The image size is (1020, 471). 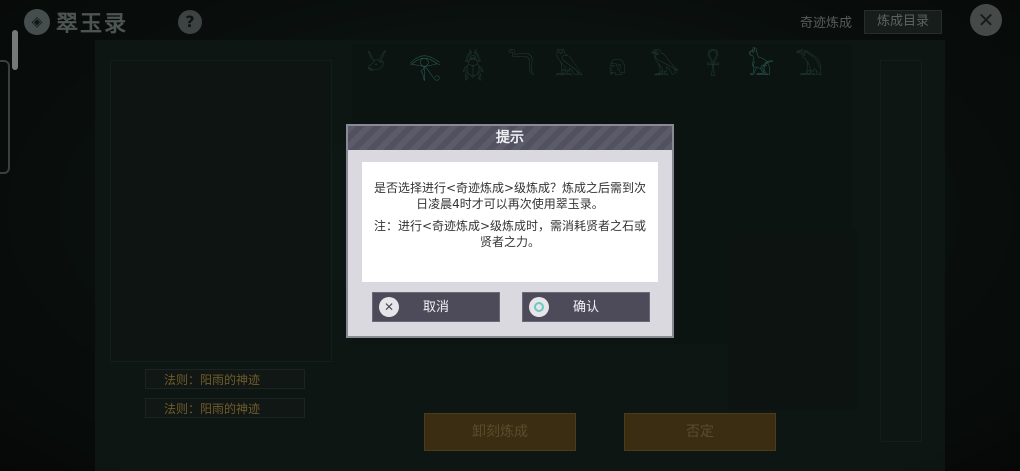 What do you see at coordinates (510, 196) in the screenshot?
I see `dialog-message: 是否选择进行<奇迹炼成>级炼成？炼成之后需到次日凌晨4时才可以再次使用翠玉录。` at bounding box center [510, 196].